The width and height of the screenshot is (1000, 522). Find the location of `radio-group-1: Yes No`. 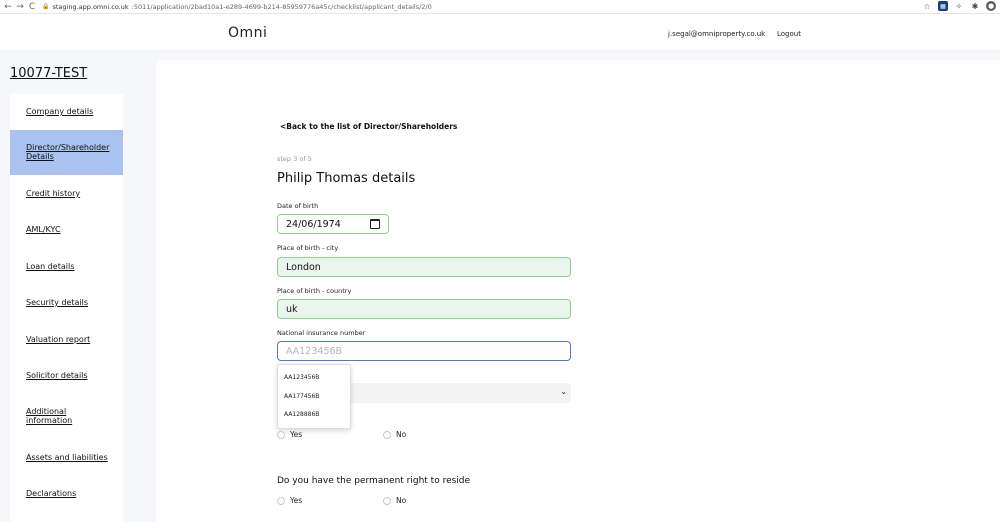

radio-group-1: Yes No is located at coordinates (341, 434).